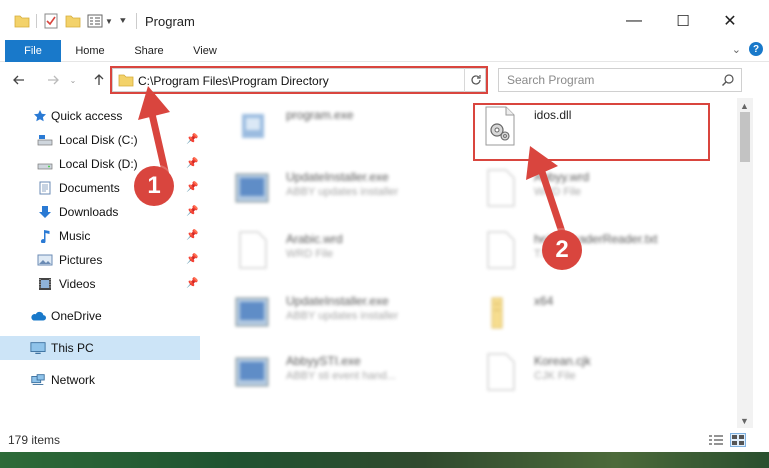 The image size is (769, 468). Describe the element at coordinates (744, 106) in the screenshot. I see `scroll-up-icon: ▲` at that location.